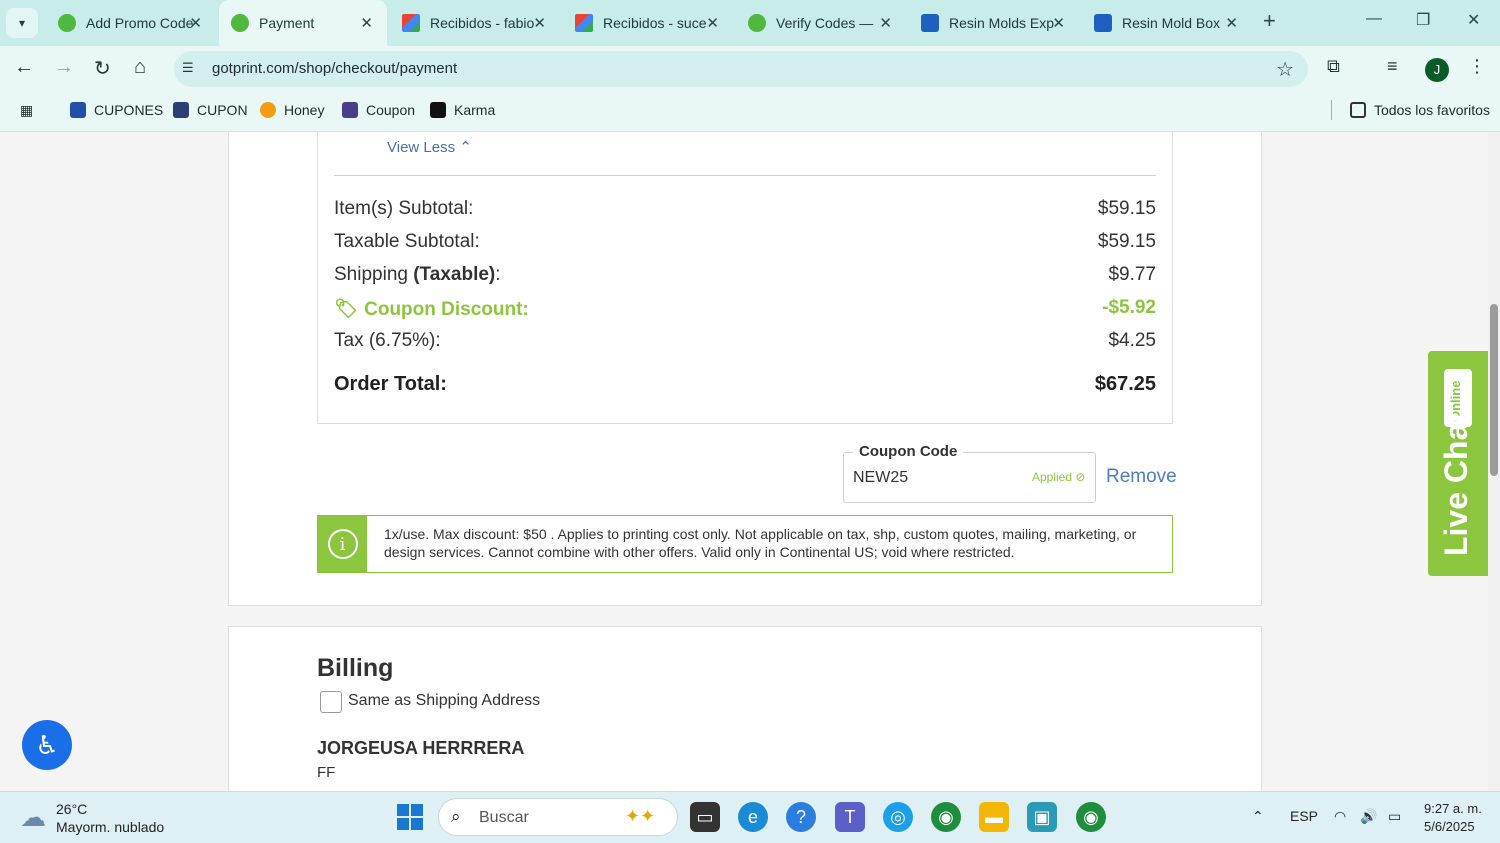 This screenshot has width=1500, height=843. I want to click on row-taxable-subtotal: Taxable Subtotal: $59.15, so click(745, 241).